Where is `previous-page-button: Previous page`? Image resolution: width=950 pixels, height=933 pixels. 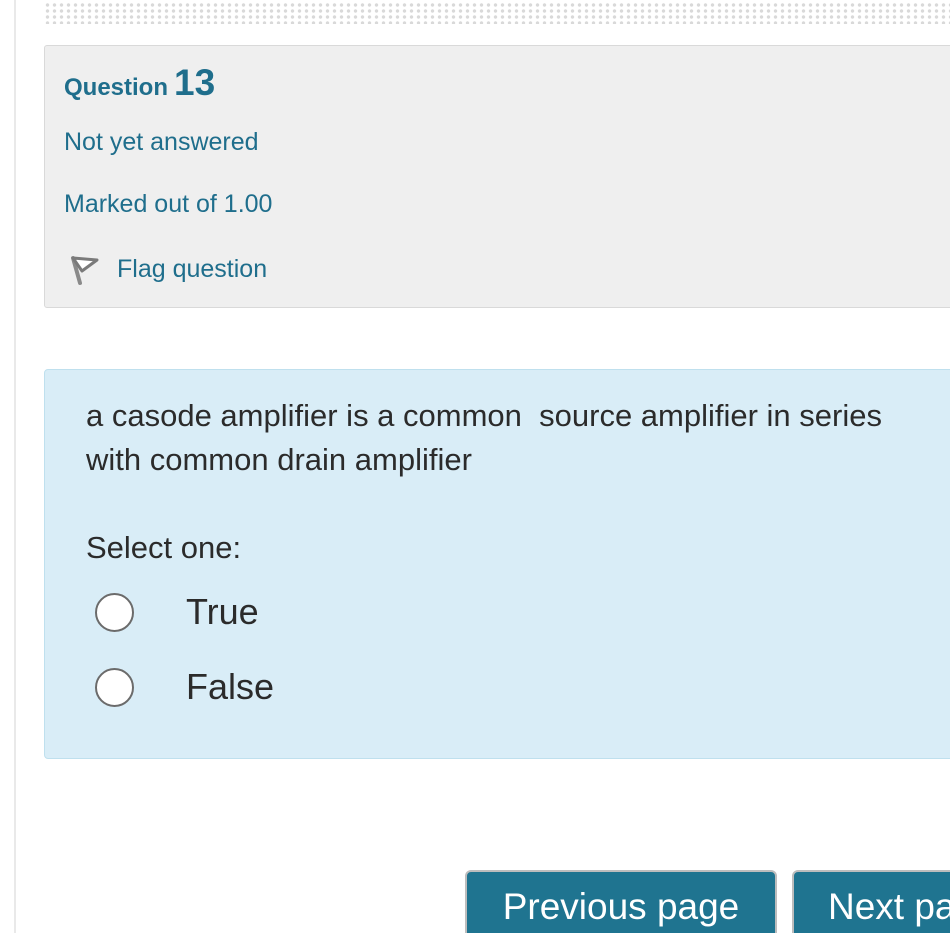 previous-page-button: Previous page is located at coordinates (621, 901).